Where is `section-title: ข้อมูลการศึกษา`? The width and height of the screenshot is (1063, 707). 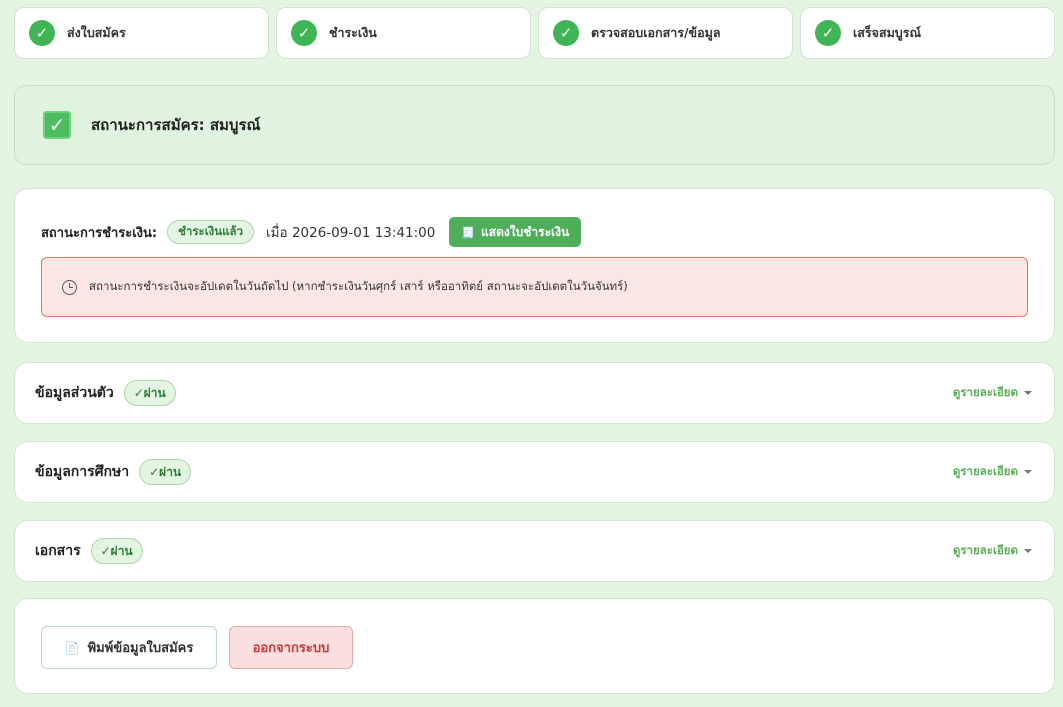 section-title: ข้อมูลการศึกษา is located at coordinates (82, 472).